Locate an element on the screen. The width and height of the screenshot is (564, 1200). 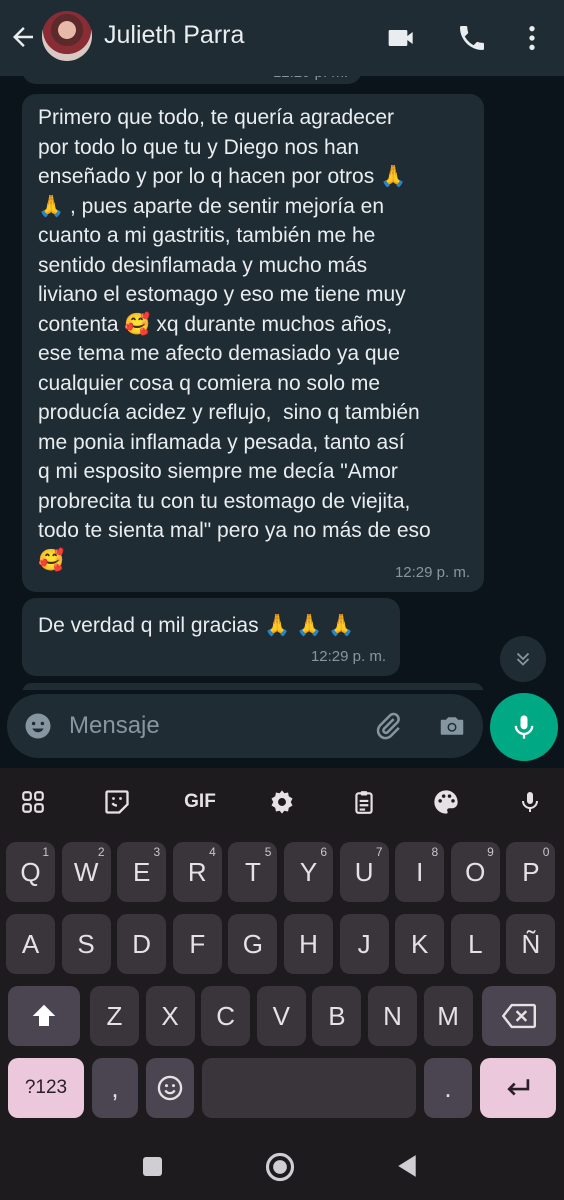
camera-icon is located at coordinates (452, 726).